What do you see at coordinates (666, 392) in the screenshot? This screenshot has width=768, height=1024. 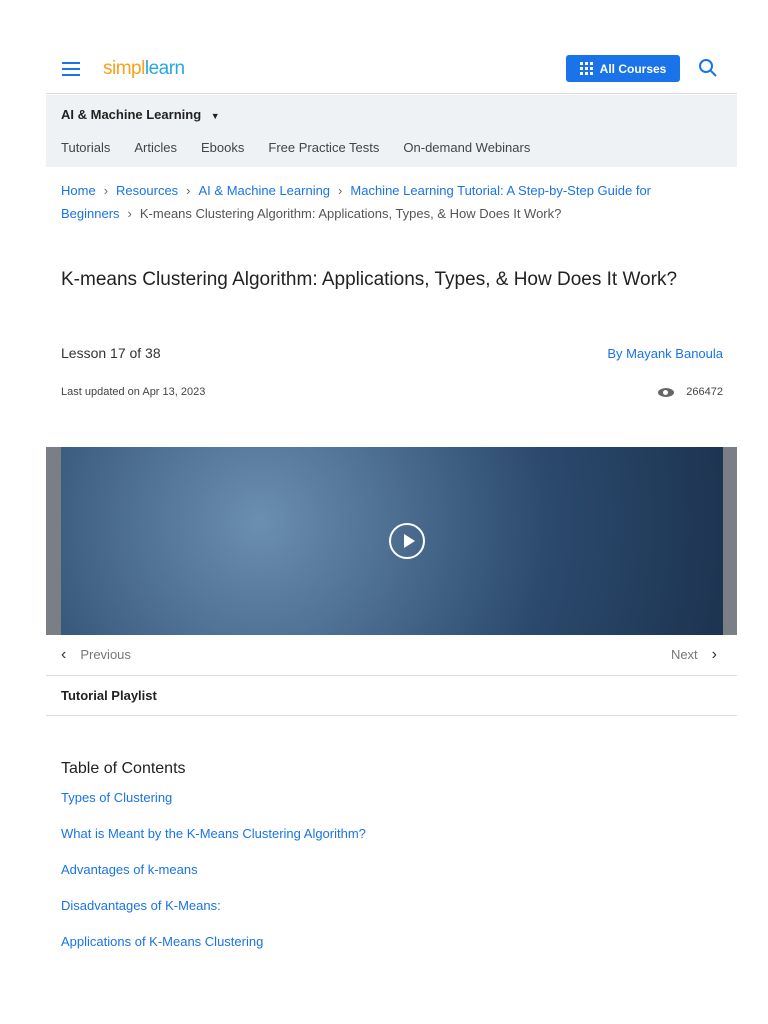 I see `eye-icon` at bounding box center [666, 392].